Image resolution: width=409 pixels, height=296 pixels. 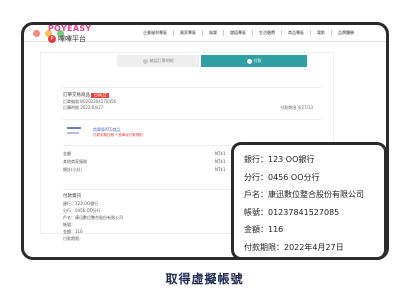 I want to click on nav-item-products: 商品專區, so click(x=299, y=33).